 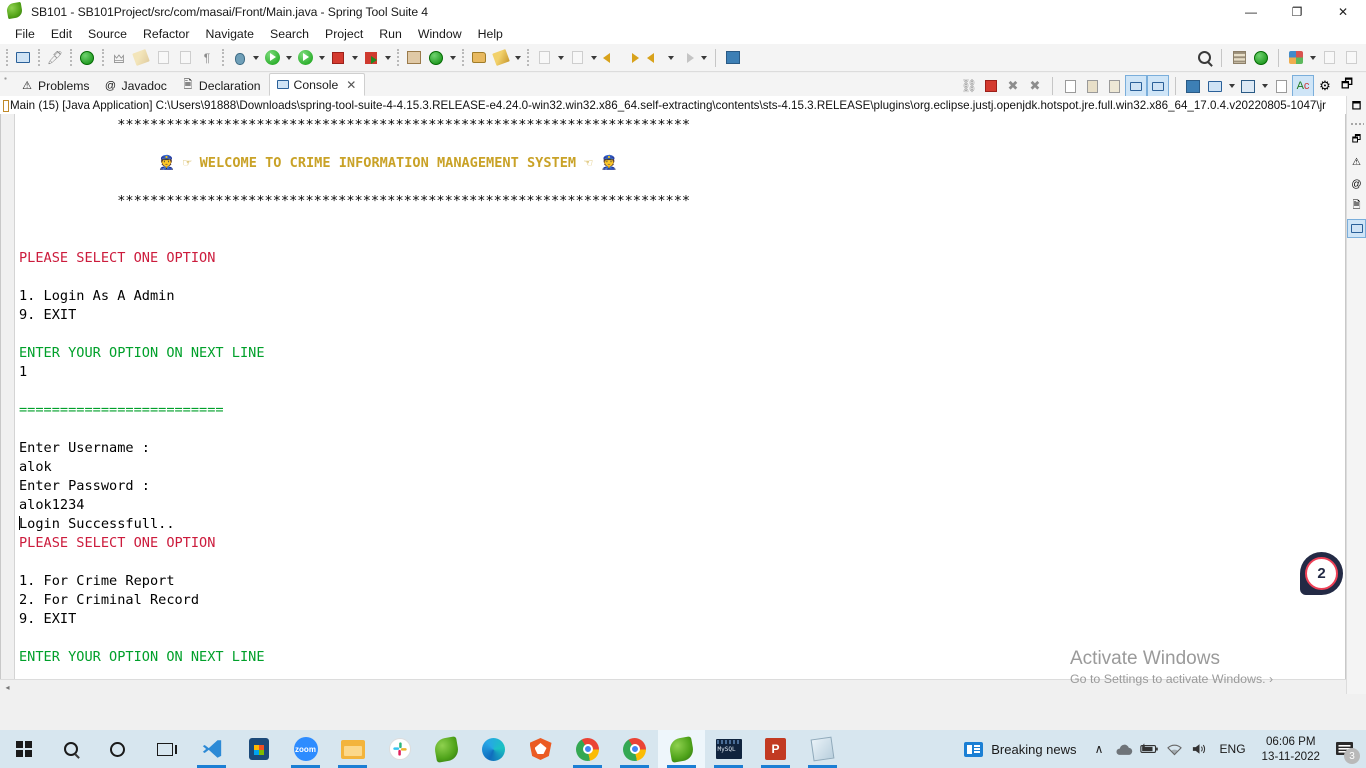 I want to click on scroll-lock-icon, so click(x=1092, y=86).